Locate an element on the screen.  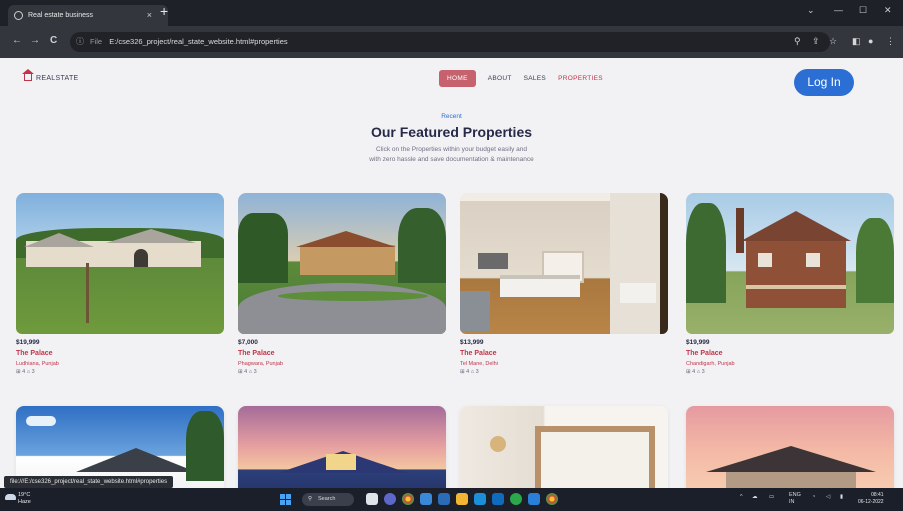
search-label: Search is located at coordinates (327, 499).